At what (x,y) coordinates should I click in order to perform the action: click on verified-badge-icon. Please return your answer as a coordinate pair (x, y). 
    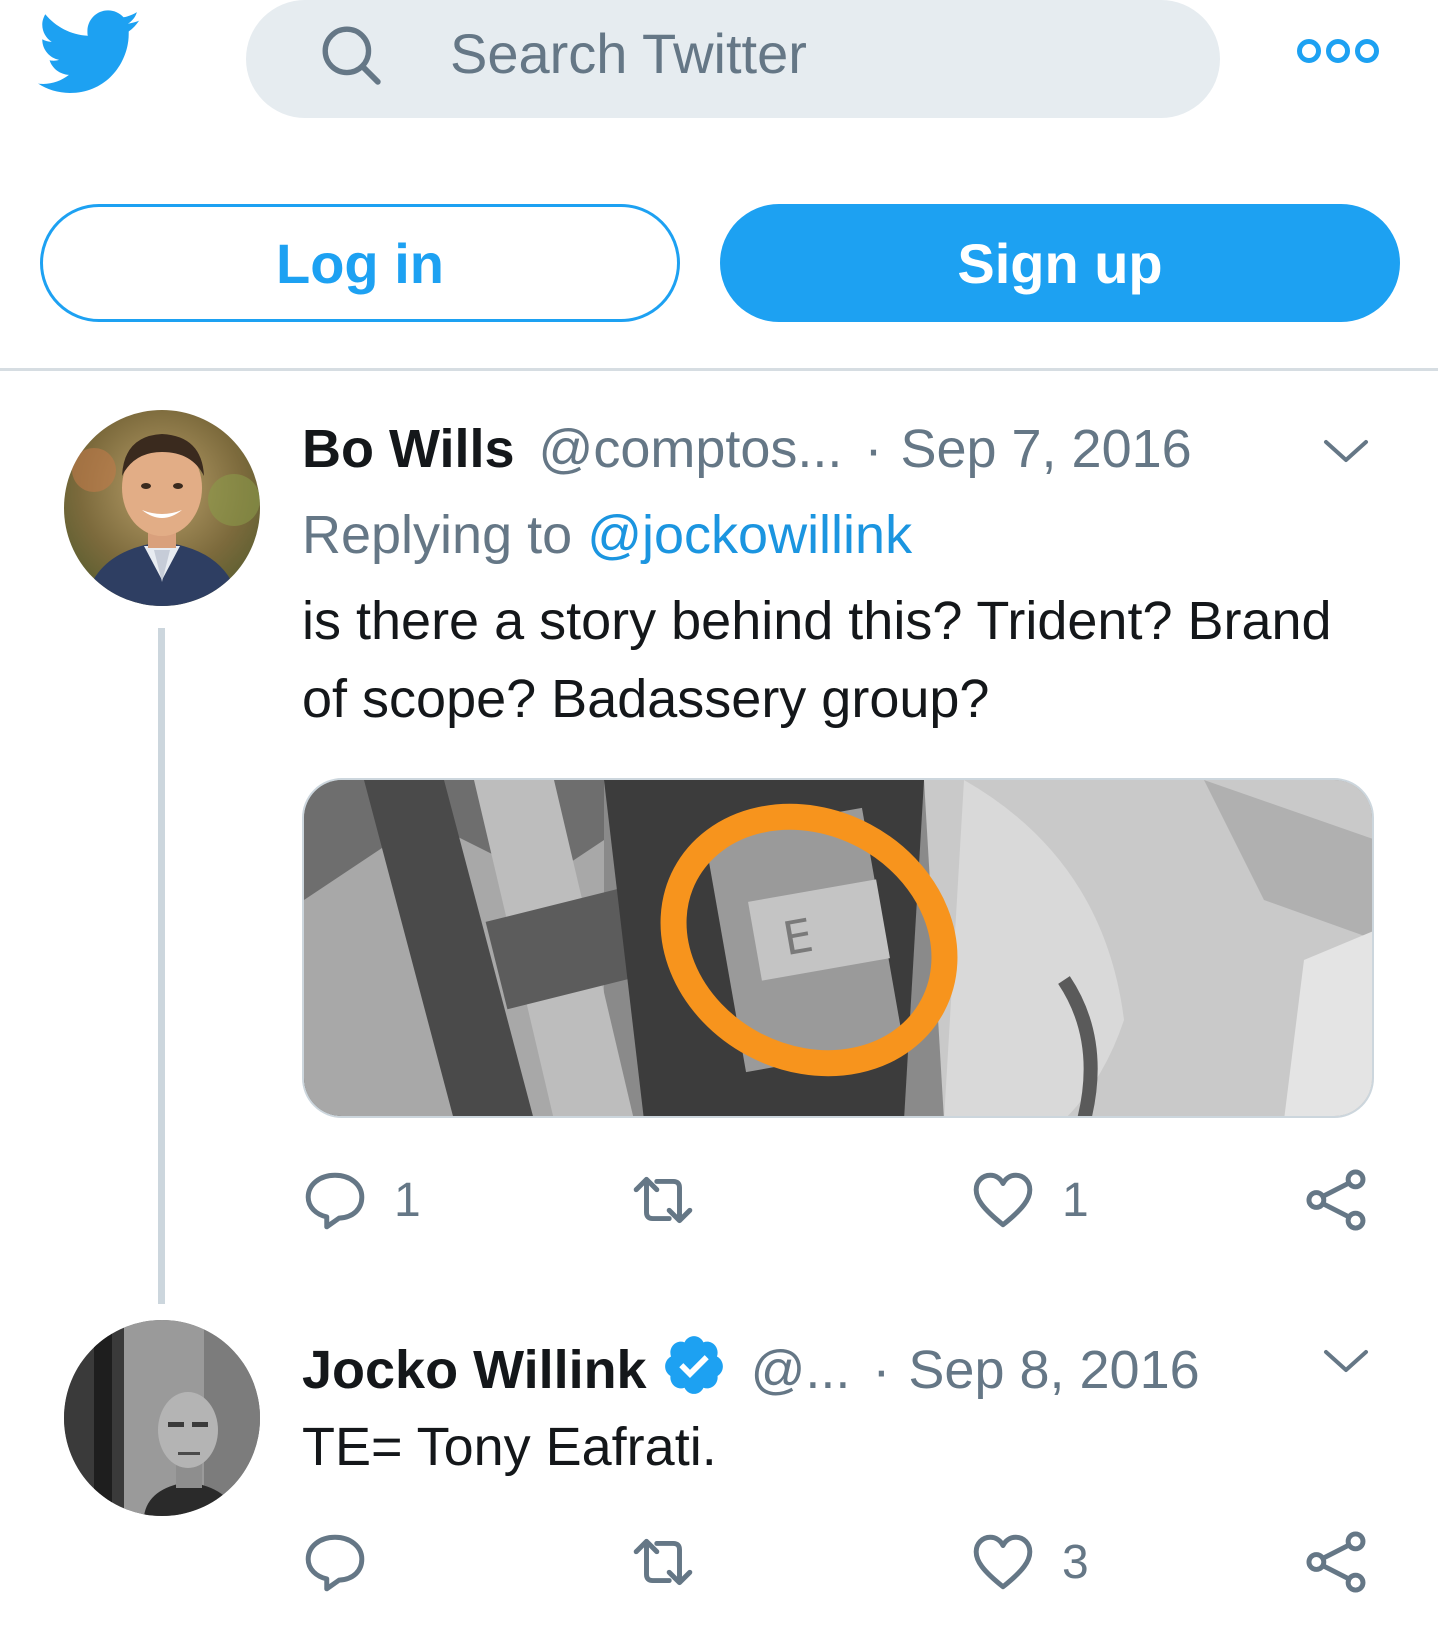
    Looking at the image, I should click on (693, 1365).